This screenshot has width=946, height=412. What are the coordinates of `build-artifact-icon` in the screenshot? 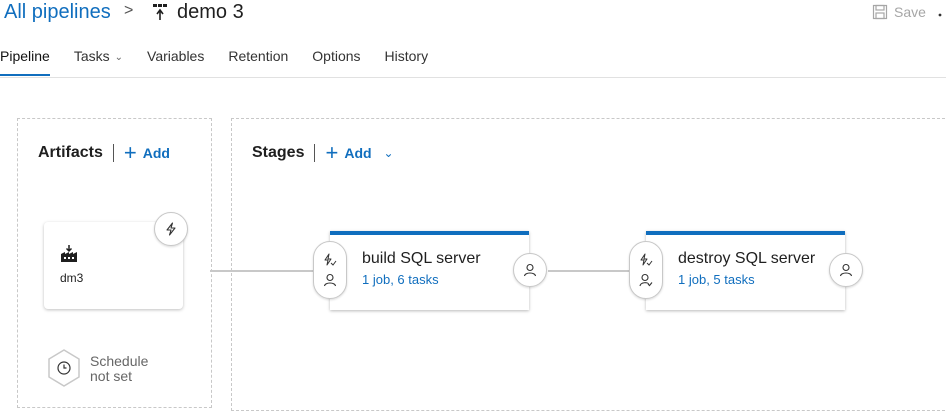 It's located at (69, 253).